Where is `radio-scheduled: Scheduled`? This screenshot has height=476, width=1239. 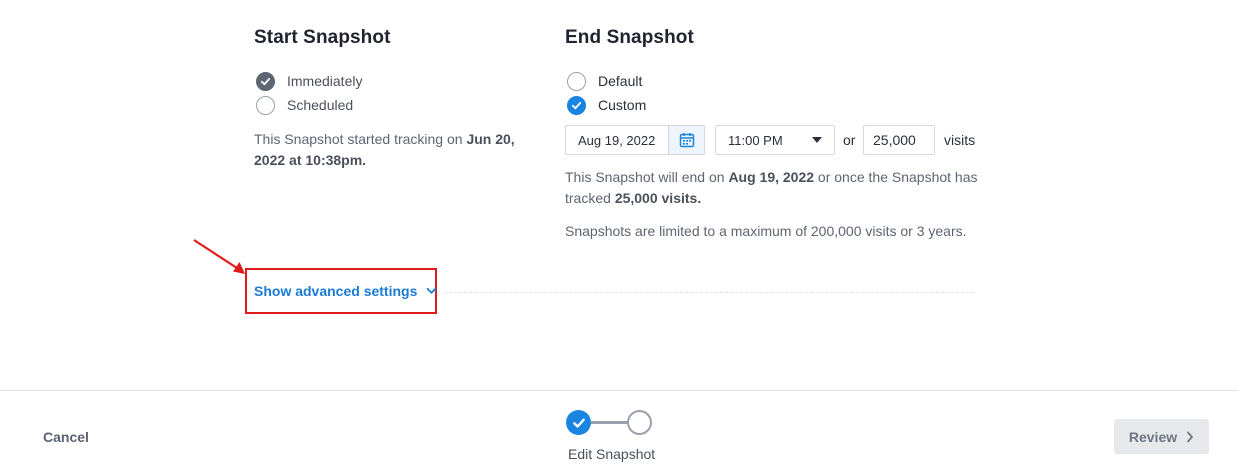
radio-scheduled: Scheduled is located at coordinates (304, 105).